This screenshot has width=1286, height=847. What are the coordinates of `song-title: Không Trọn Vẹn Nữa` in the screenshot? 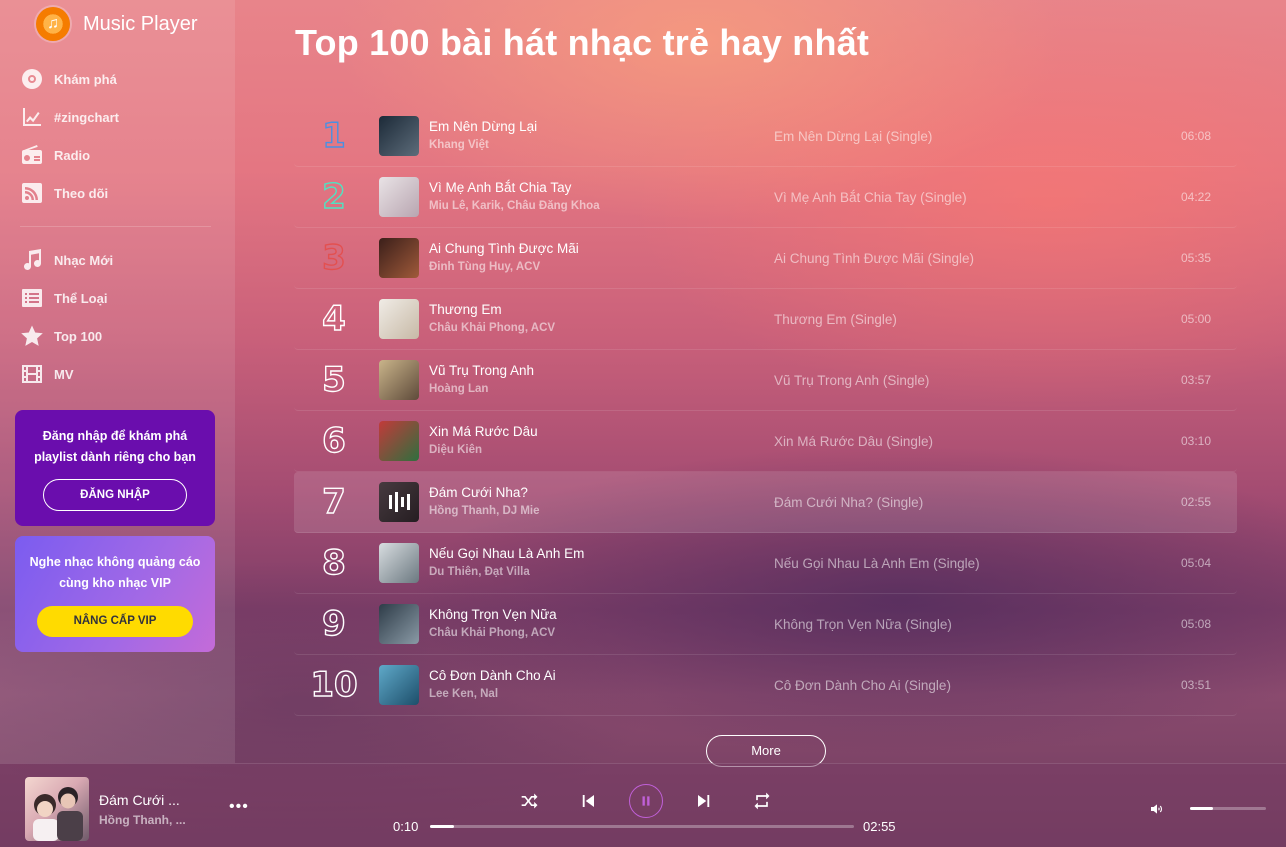 It's located at (601, 615).